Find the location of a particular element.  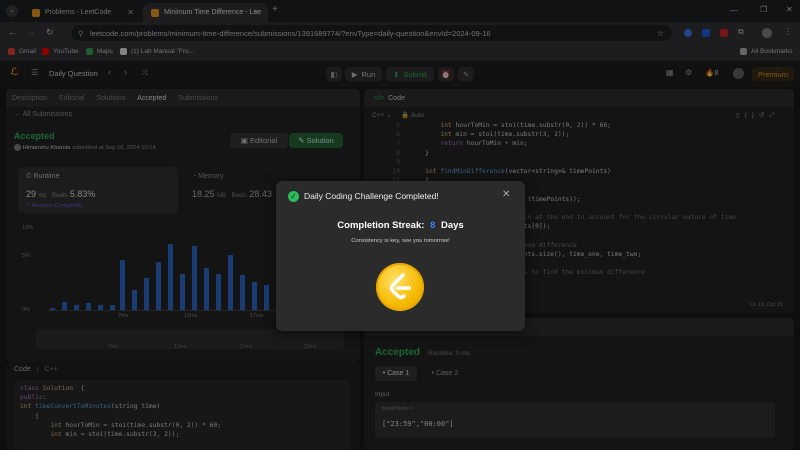

close-icon: ✕ is located at coordinates (506, 194).